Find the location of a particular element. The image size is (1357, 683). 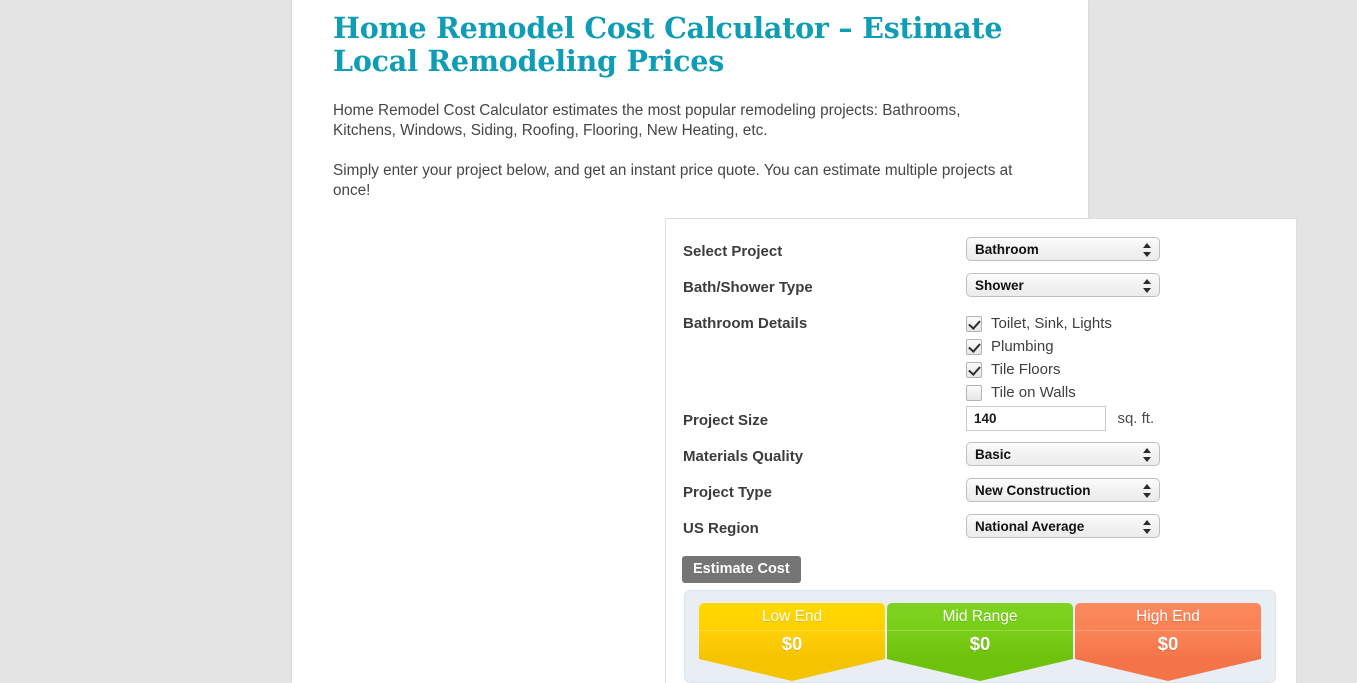

project-type-dropdown: New Construction is located at coordinates (1063, 490).